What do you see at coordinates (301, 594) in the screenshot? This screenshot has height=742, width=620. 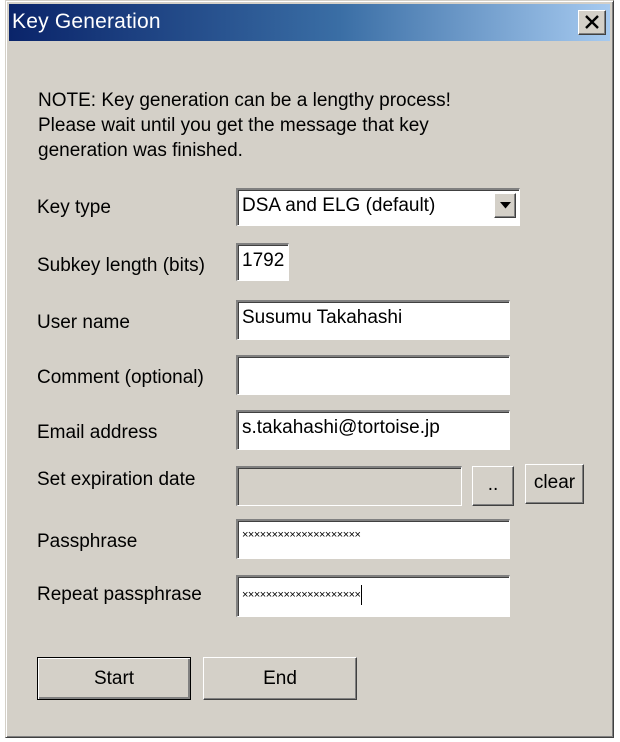 I see `repeat-passphrase-value: ××××××××××××××××××××` at bounding box center [301, 594].